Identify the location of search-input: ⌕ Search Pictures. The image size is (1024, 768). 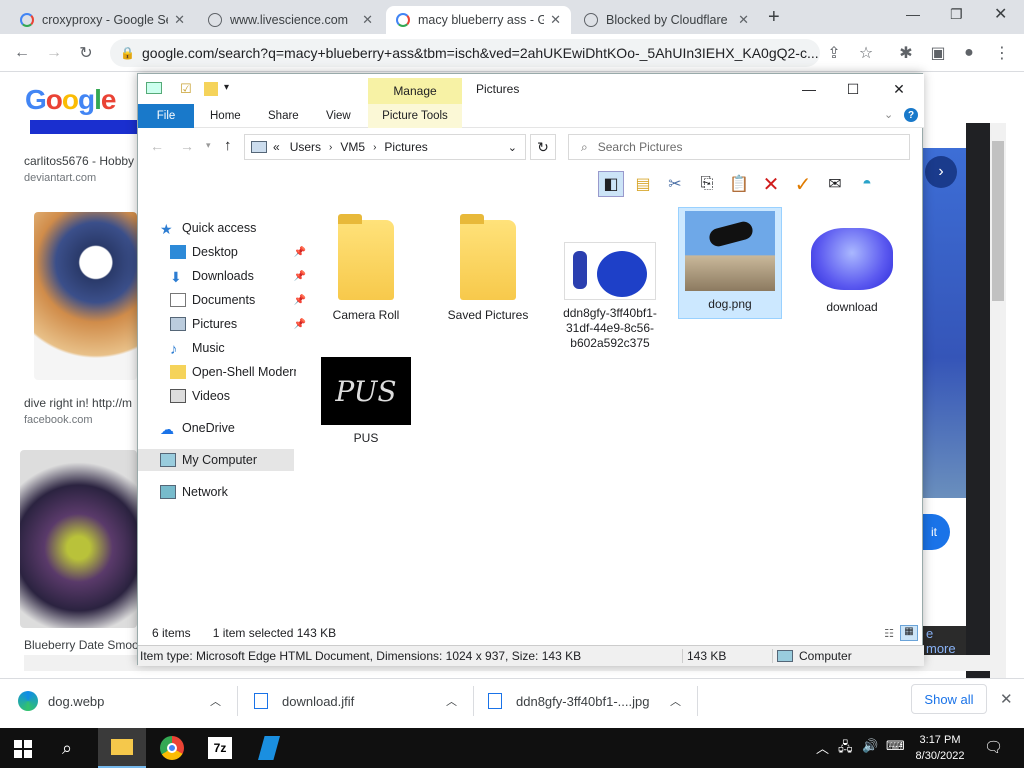
(739, 147).